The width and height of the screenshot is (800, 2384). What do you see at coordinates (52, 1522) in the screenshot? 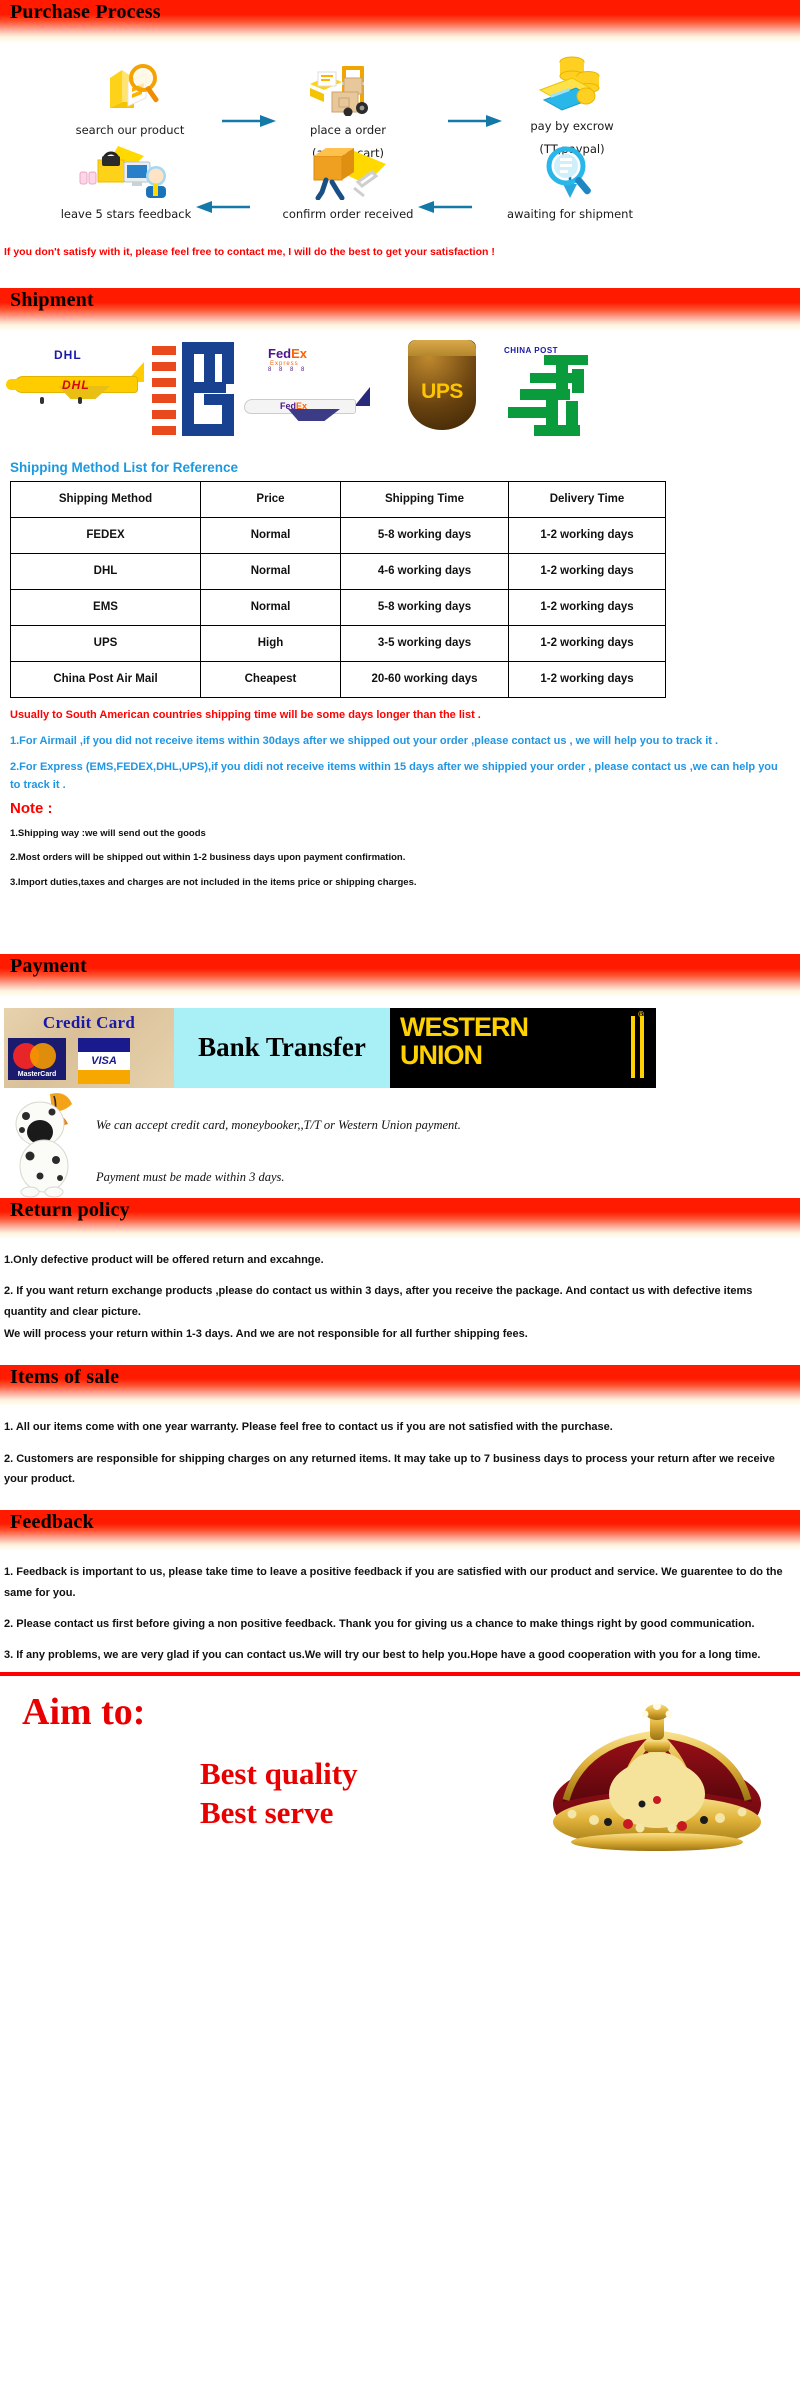
I see `section-title-feedback: Feedback` at bounding box center [52, 1522].